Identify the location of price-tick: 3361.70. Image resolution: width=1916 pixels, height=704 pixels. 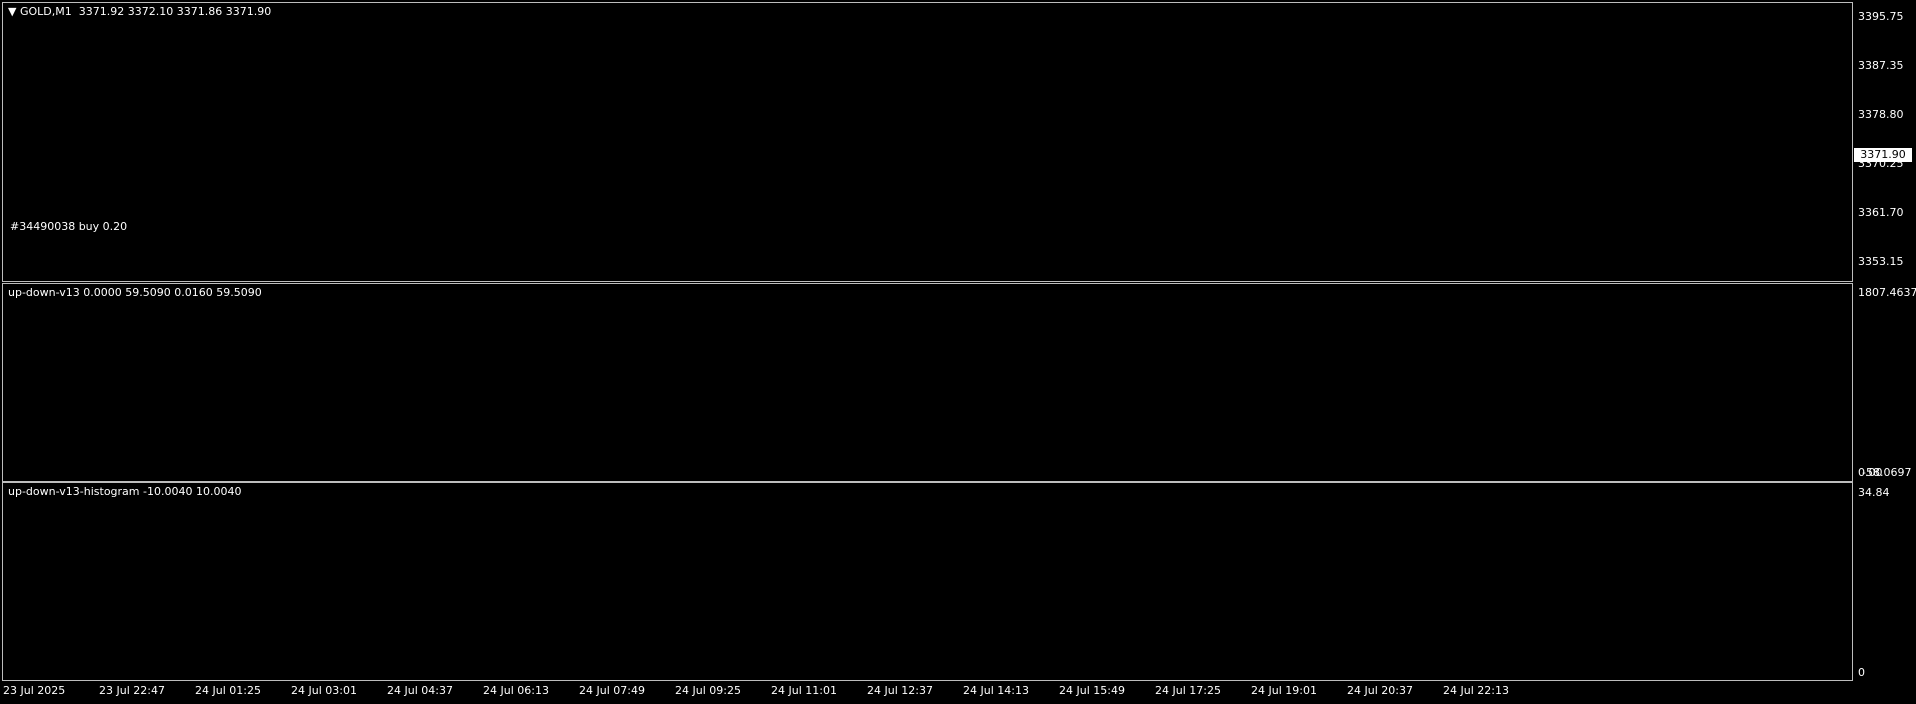
(1881, 212).